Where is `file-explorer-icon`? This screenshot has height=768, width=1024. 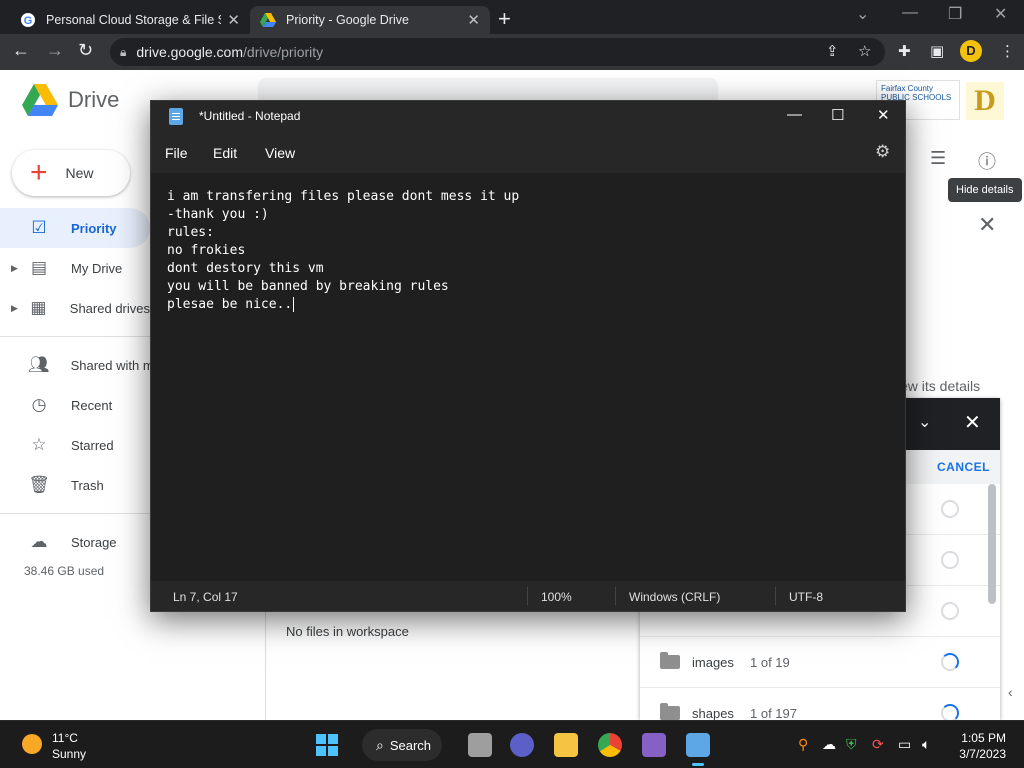 file-explorer-icon is located at coordinates (566, 745).